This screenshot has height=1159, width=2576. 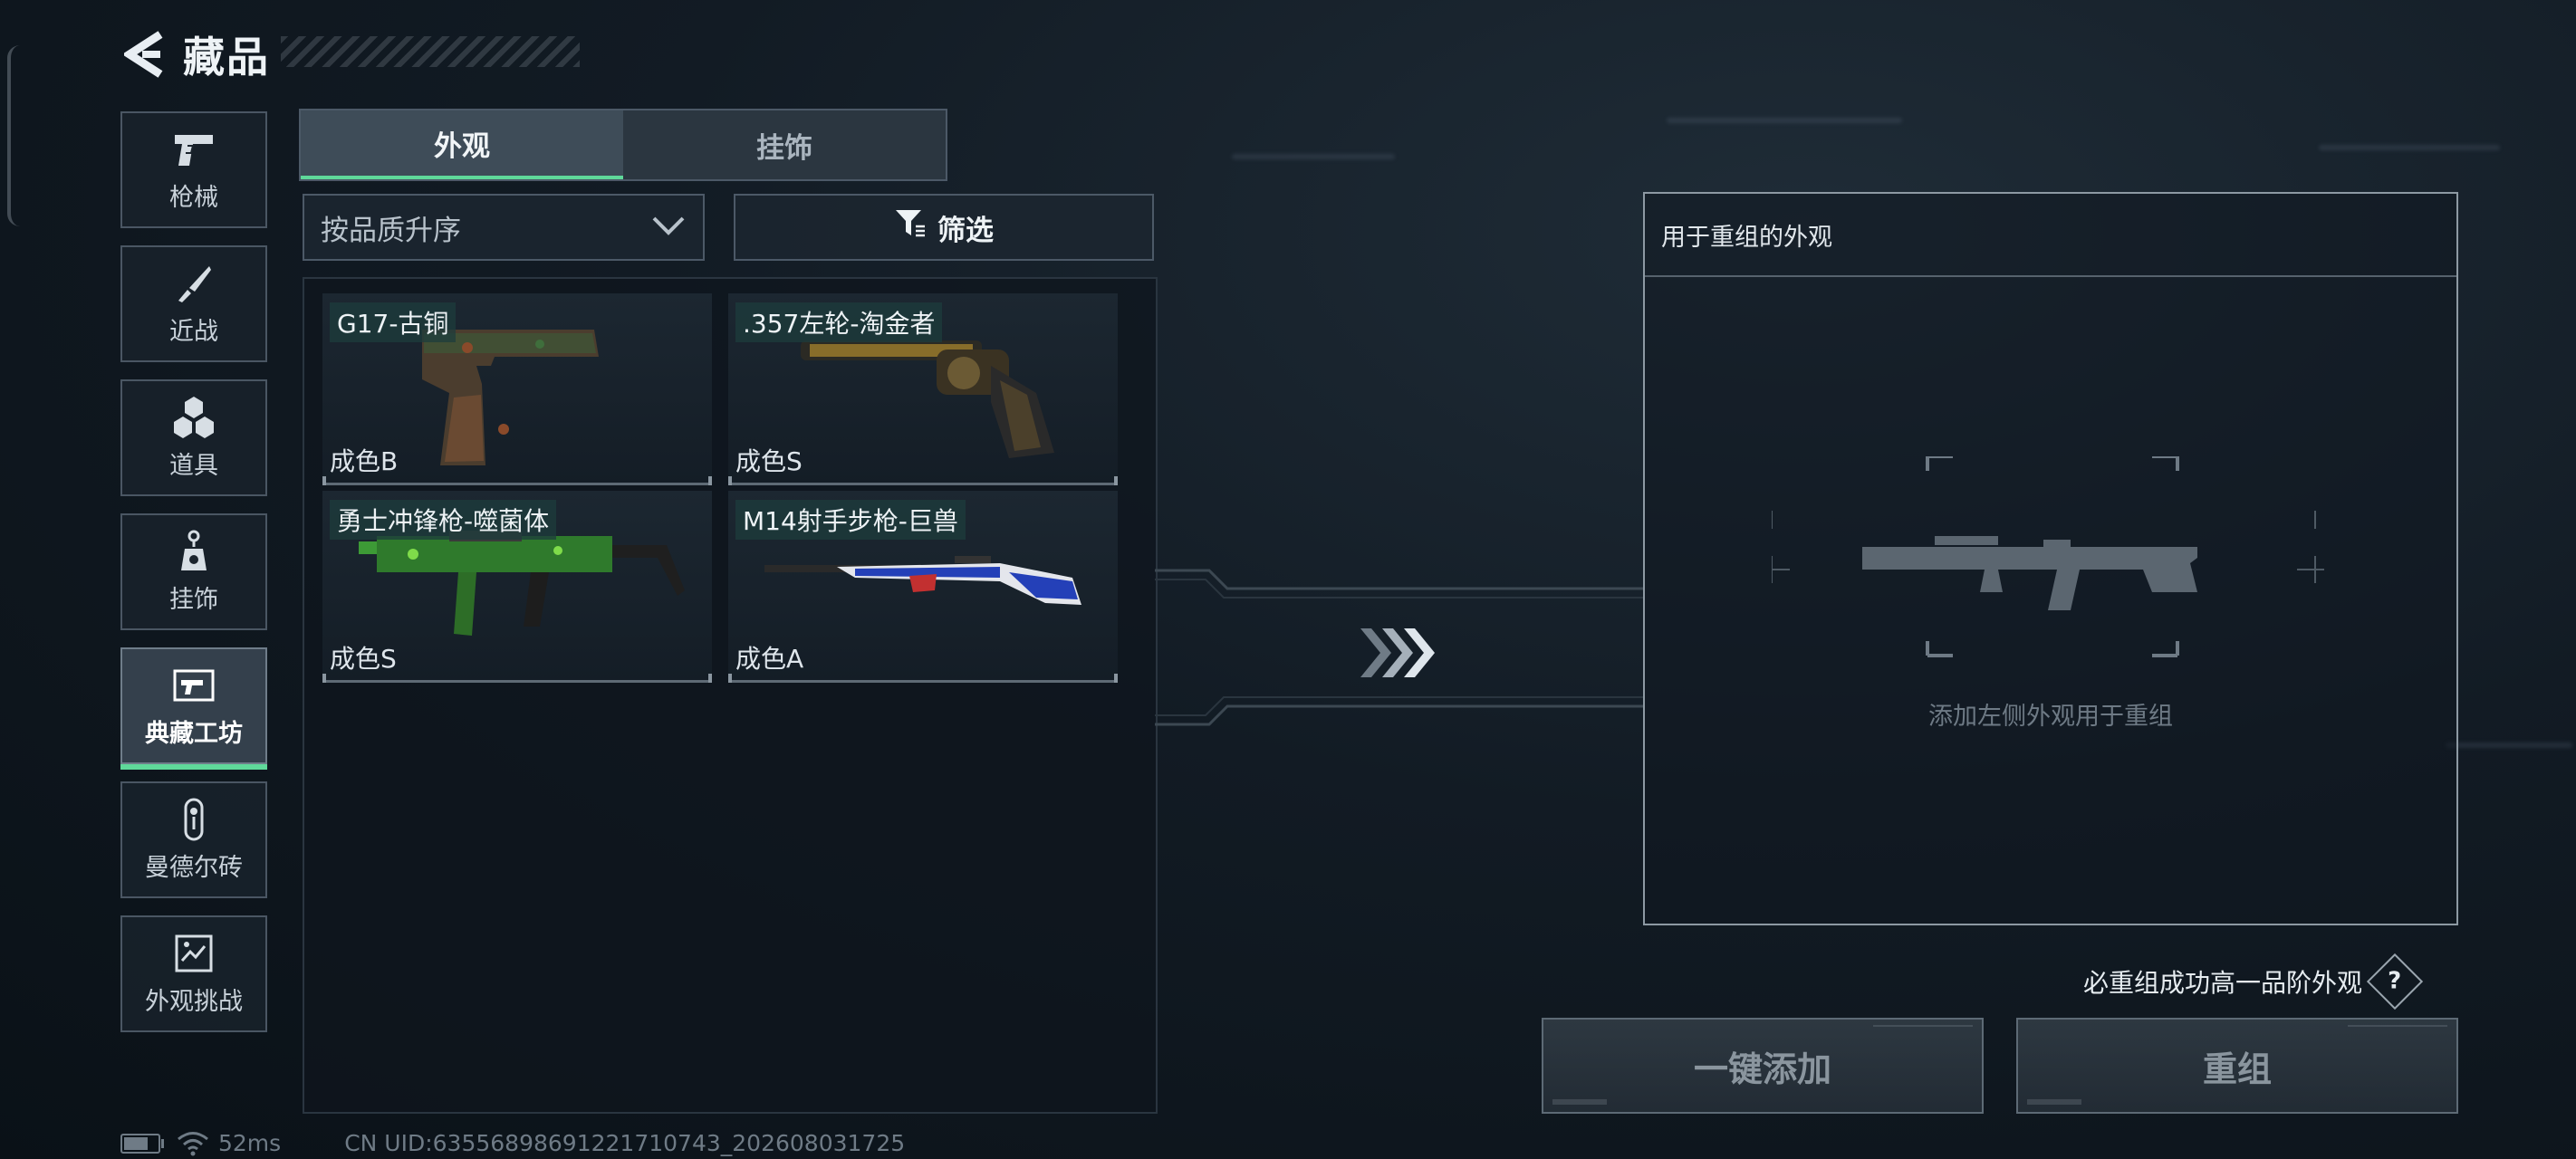 I want to click on recombine-hint: 添加左侧外观用于重组, so click(x=2050, y=717).